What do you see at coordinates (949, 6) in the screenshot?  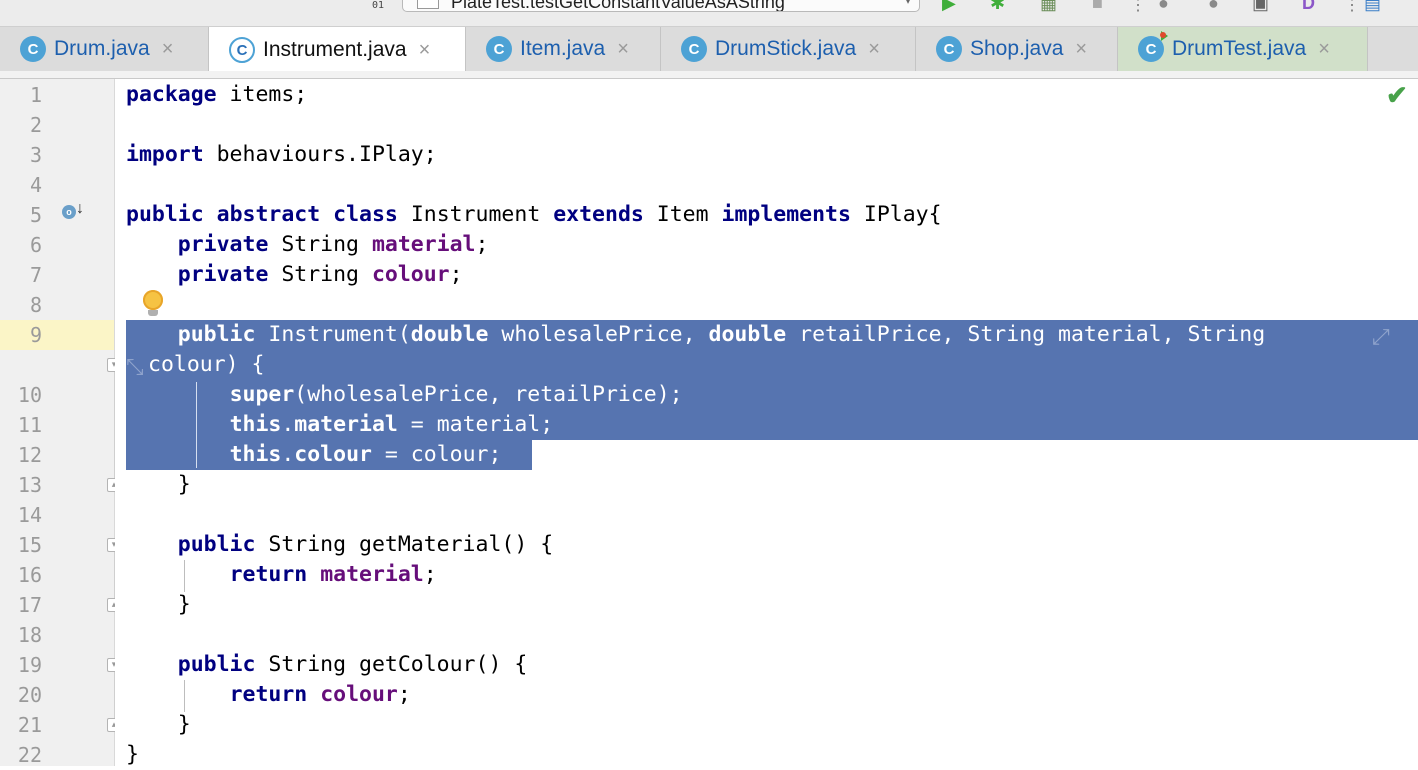 I see `run-icon: ▶` at bounding box center [949, 6].